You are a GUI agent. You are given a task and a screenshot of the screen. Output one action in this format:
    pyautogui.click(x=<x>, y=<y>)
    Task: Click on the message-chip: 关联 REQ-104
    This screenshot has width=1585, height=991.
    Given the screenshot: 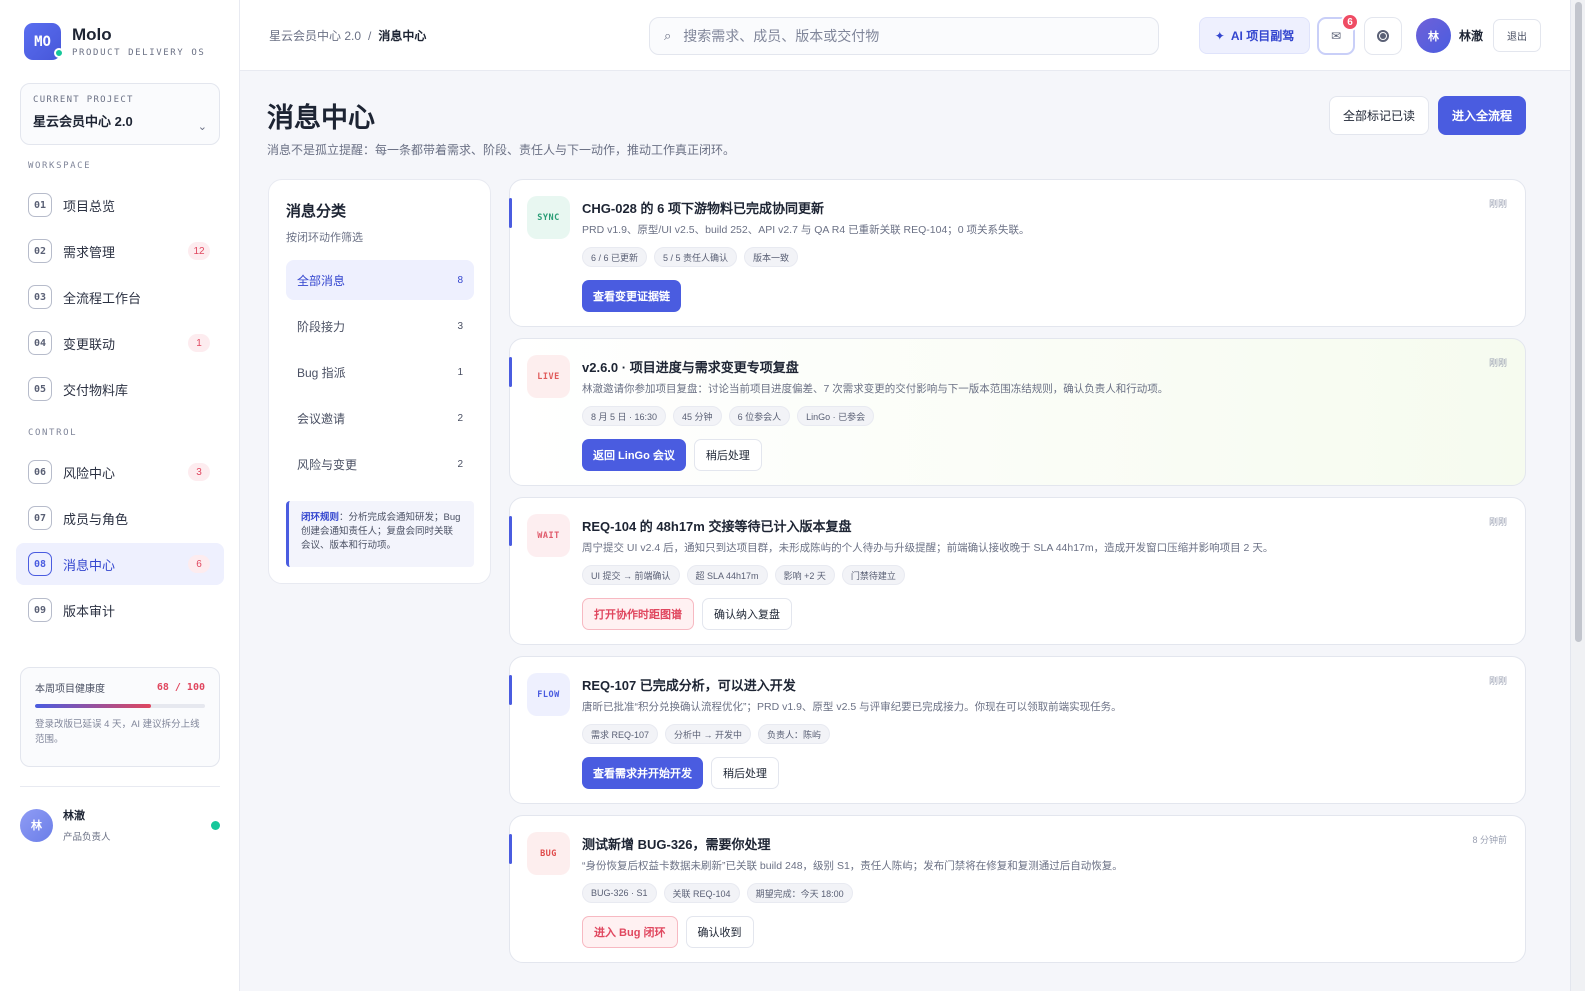 What is the action you would take?
    pyautogui.click(x=701, y=893)
    